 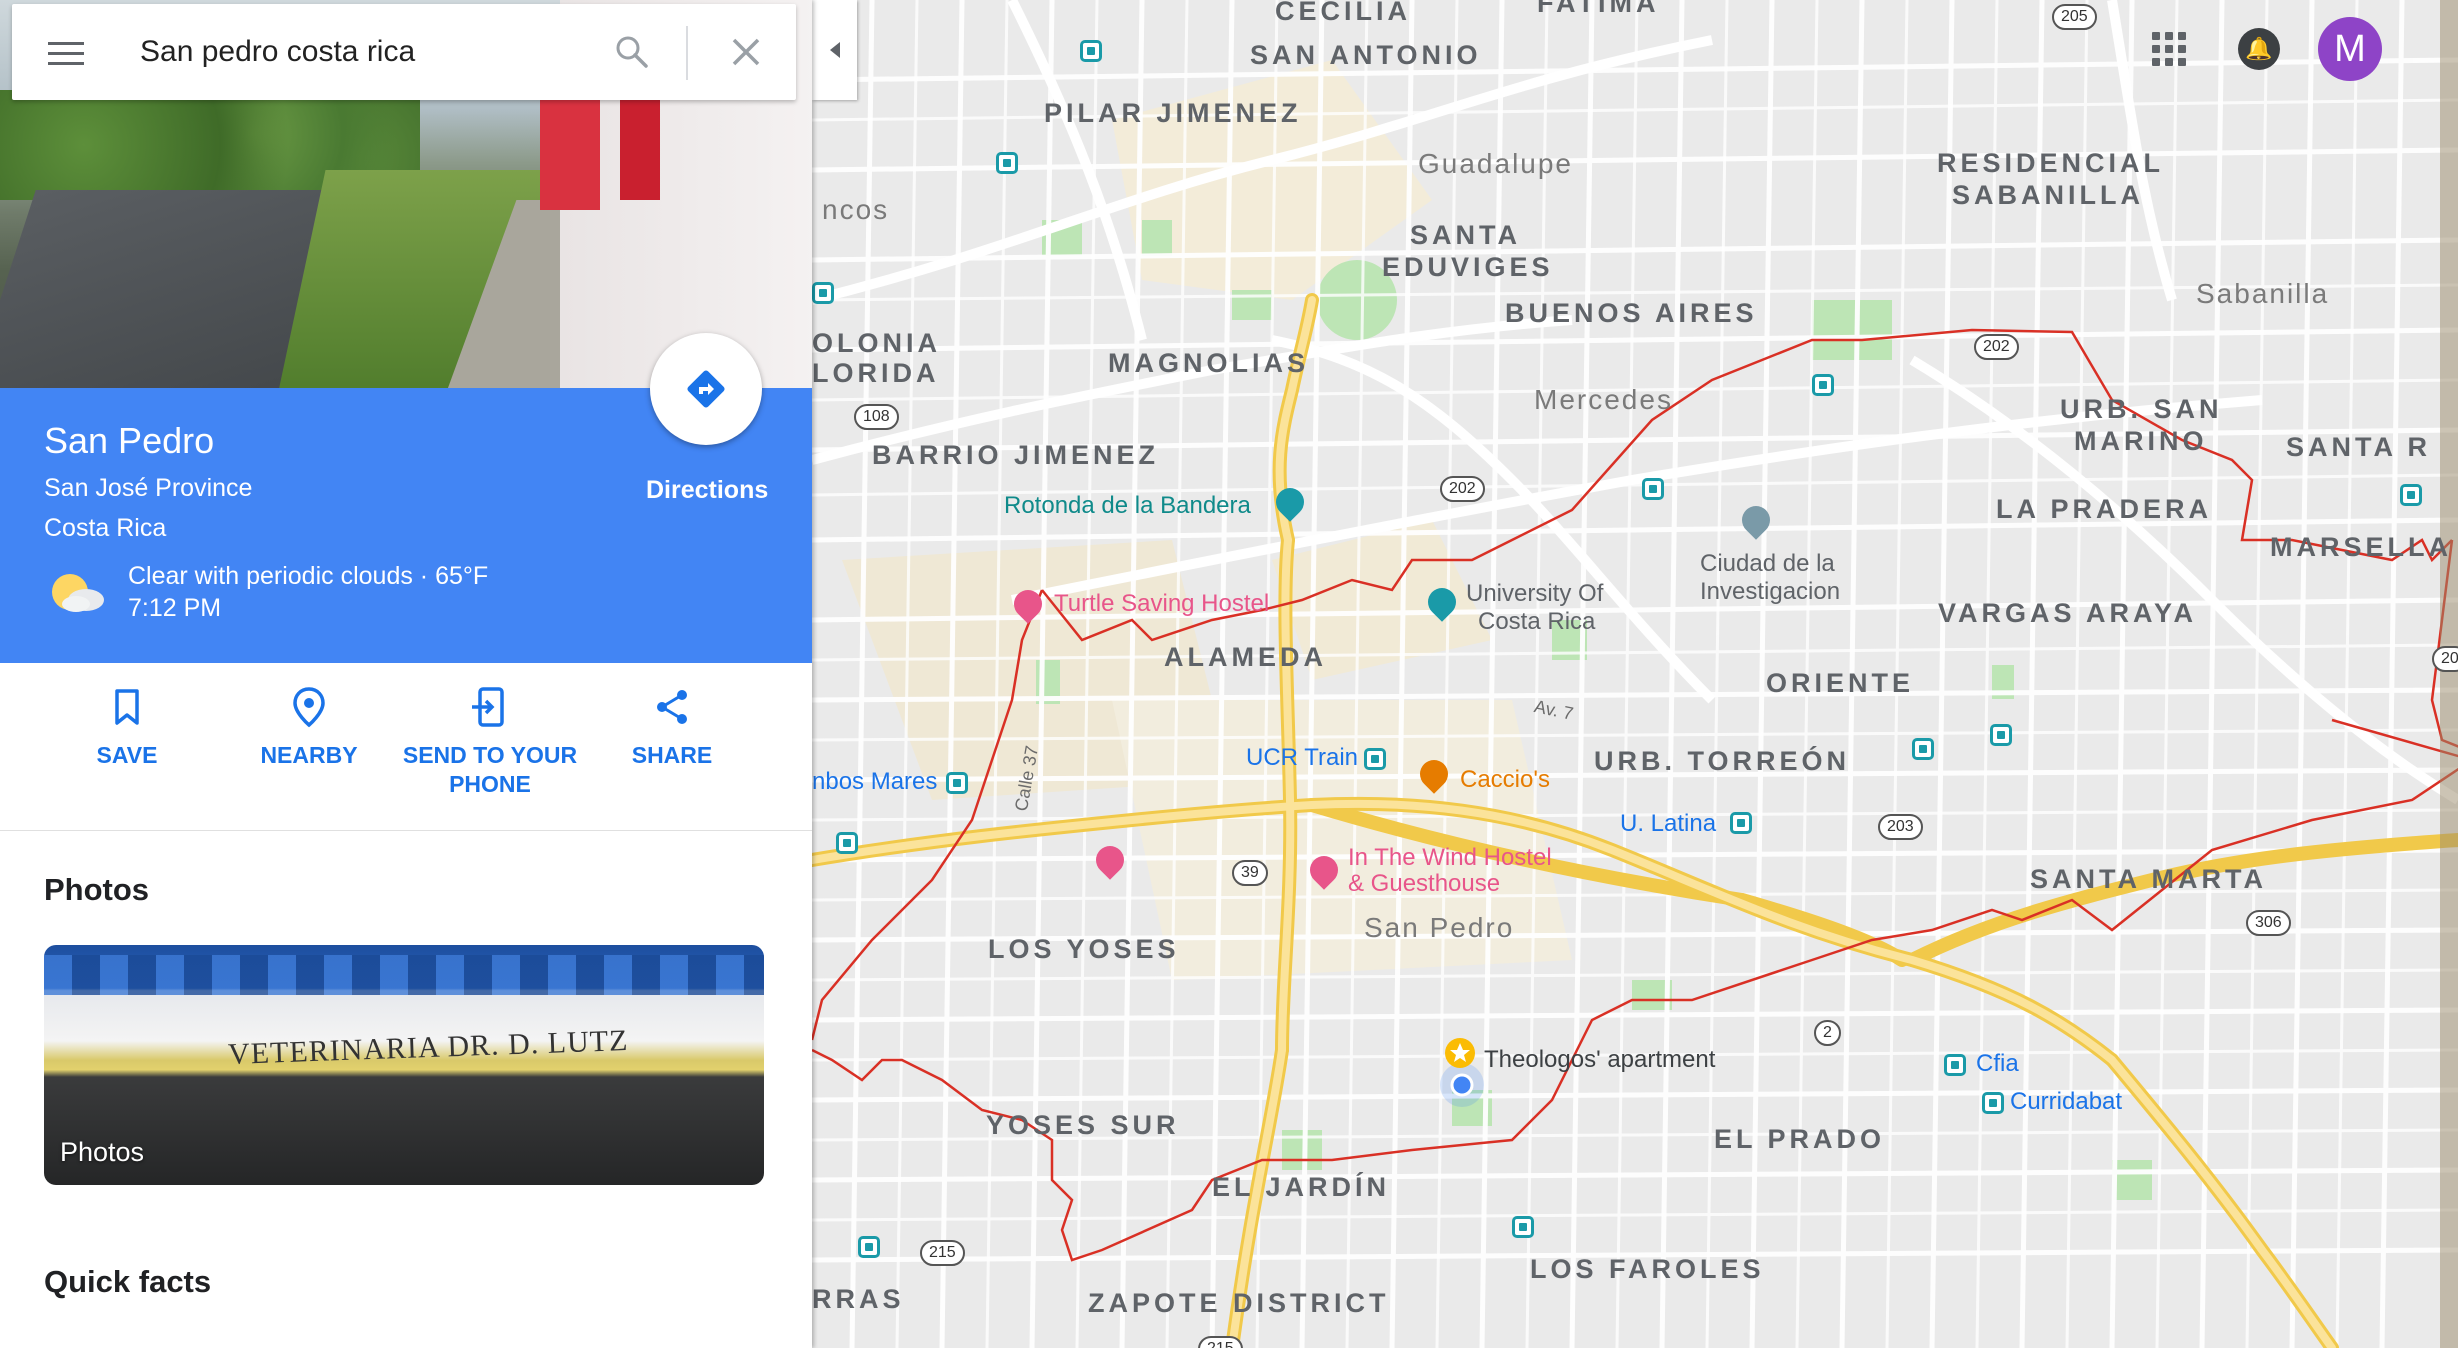 I want to click on route-shield-205: 205, so click(x=2074, y=17).